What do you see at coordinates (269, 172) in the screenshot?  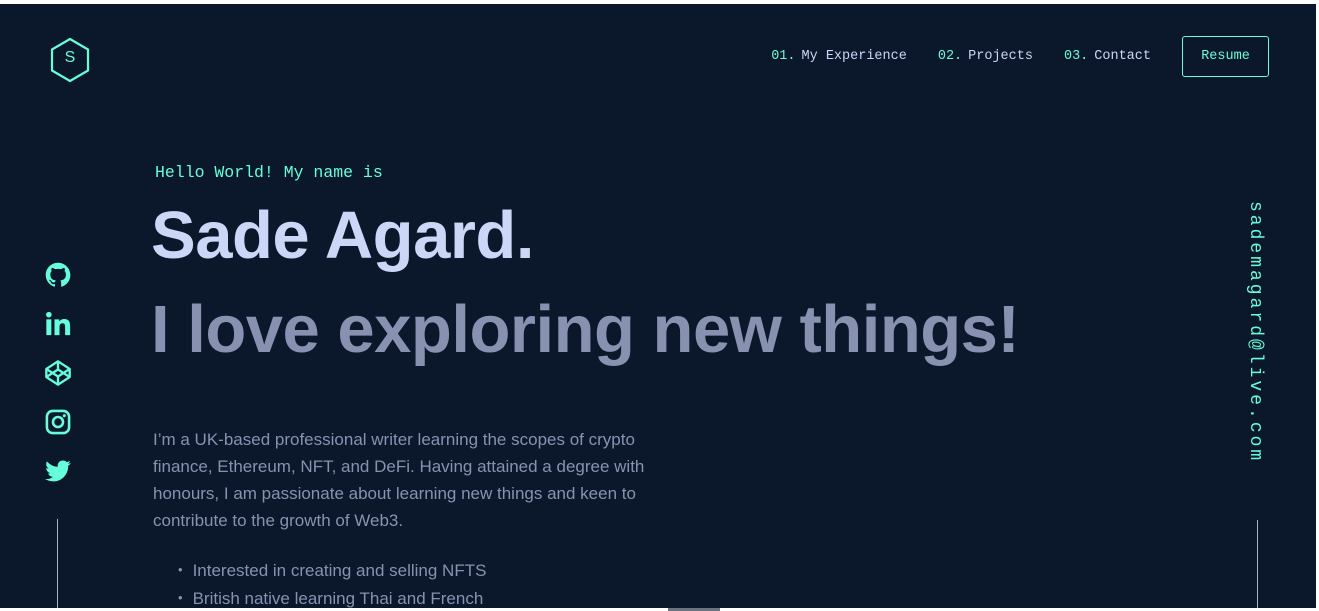 I see `hero-greeting: Hello World! My name is` at bounding box center [269, 172].